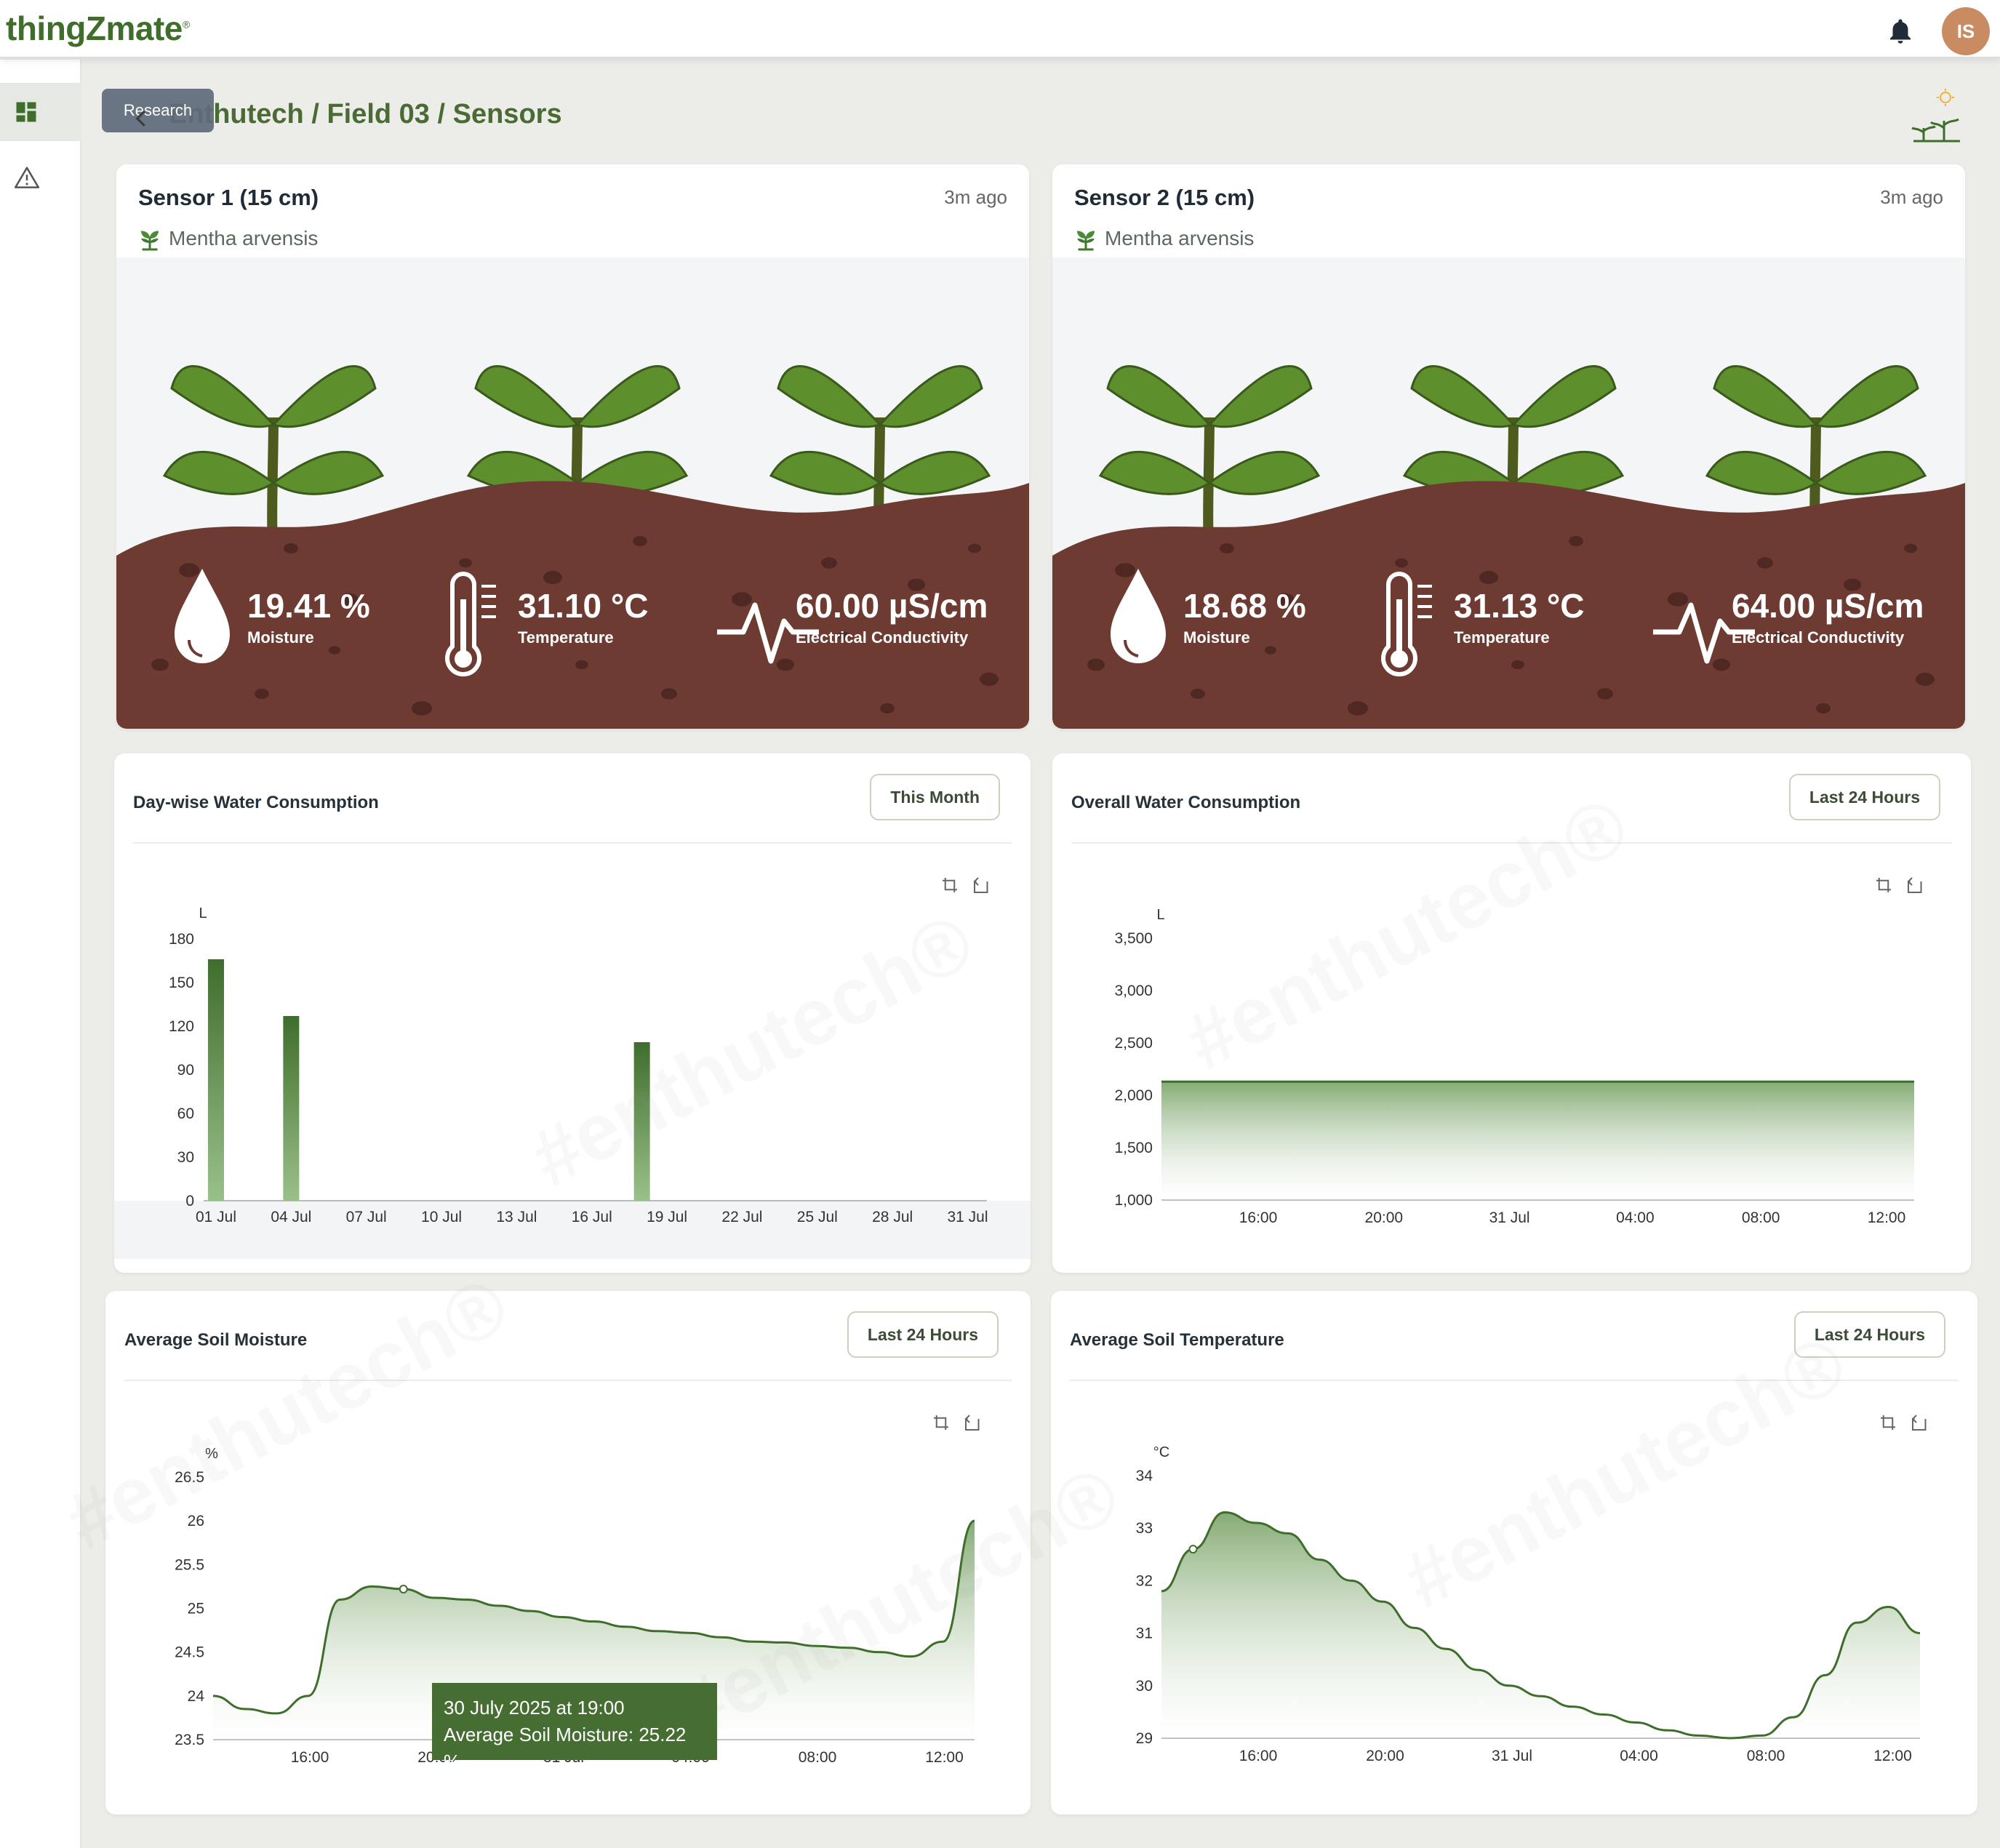 The width and height of the screenshot is (2000, 1848). Describe the element at coordinates (158, 110) in the screenshot. I see `research-chip: Research` at that location.